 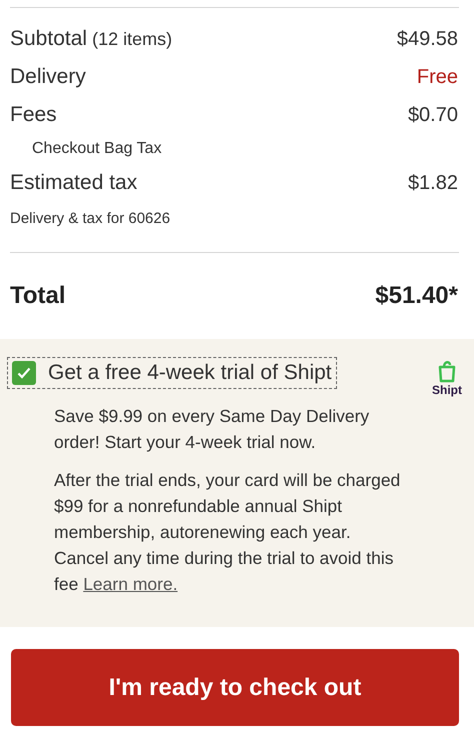 I want to click on checkout-button: I'm ready to check out, so click(x=235, y=687).